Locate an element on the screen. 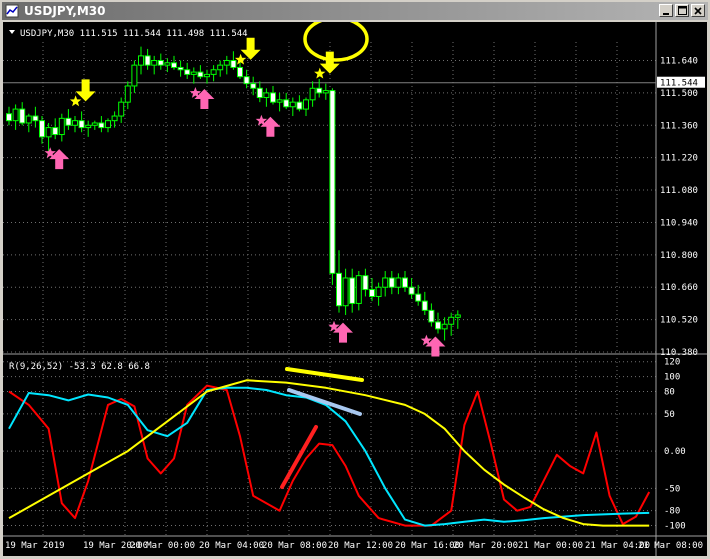 Image resolution: width=710 pixels, height=559 pixels. price-tick: 111.080 is located at coordinates (679, 191).